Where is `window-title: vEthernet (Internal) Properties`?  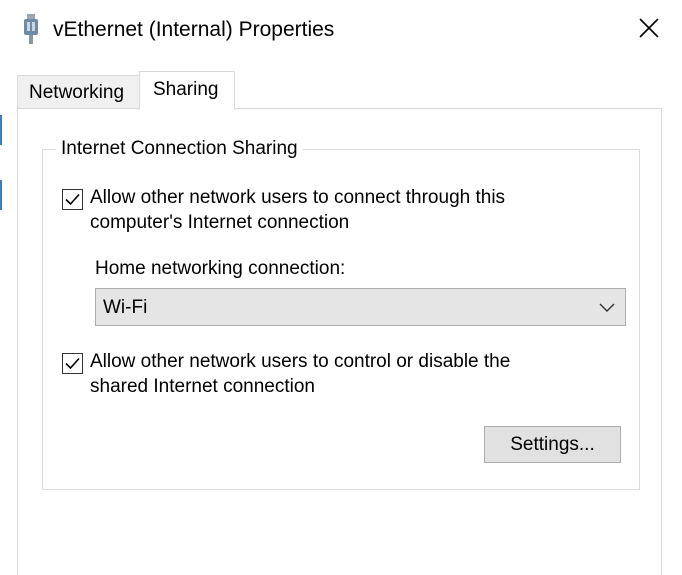 window-title: vEthernet (Internal) Properties is located at coordinates (194, 29).